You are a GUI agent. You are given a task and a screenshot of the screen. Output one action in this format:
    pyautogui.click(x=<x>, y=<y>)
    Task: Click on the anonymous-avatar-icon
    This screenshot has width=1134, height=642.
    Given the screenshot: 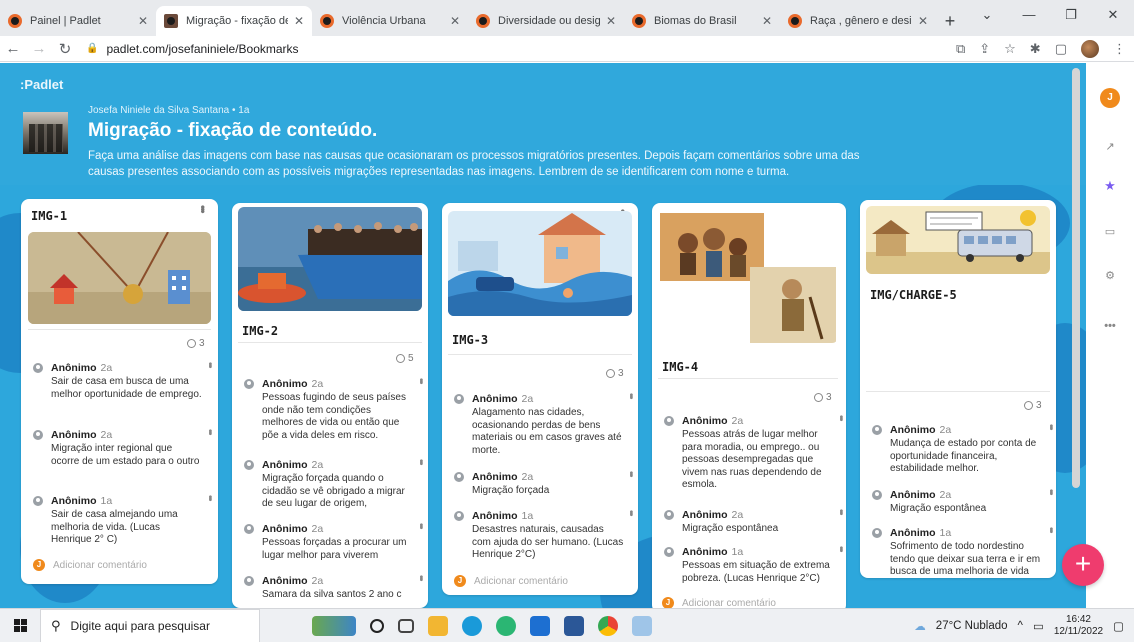 What is the action you would take?
    pyautogui.click(x=459, y=477)
    